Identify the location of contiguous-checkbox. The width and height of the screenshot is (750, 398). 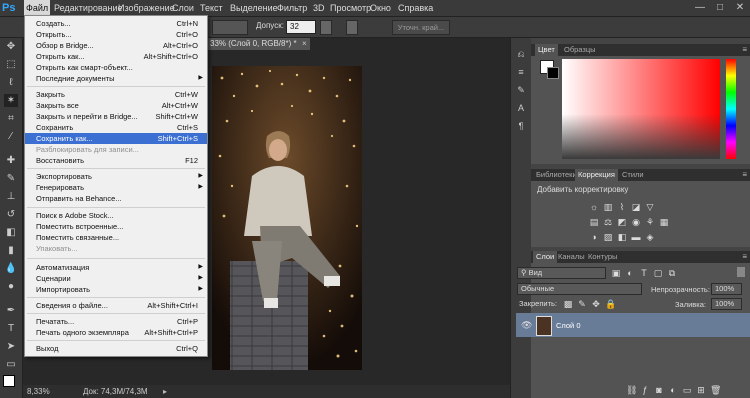
(352, 27).